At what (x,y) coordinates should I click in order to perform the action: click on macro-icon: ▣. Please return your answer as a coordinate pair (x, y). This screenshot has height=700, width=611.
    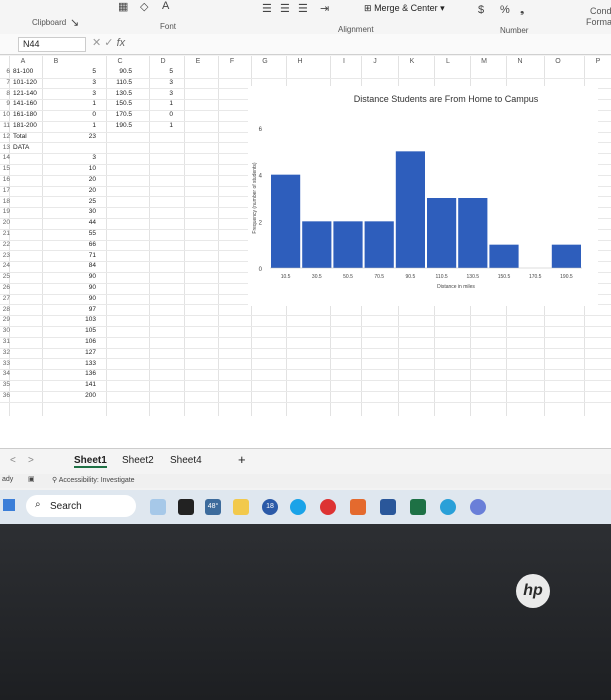
    Looking at the image, I should click on (31, 479).